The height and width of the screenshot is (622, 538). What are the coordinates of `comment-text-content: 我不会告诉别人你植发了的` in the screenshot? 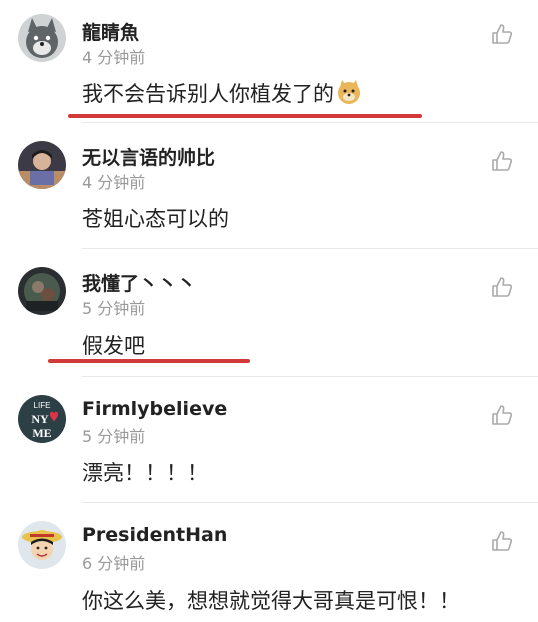 It's located at (208, 94).